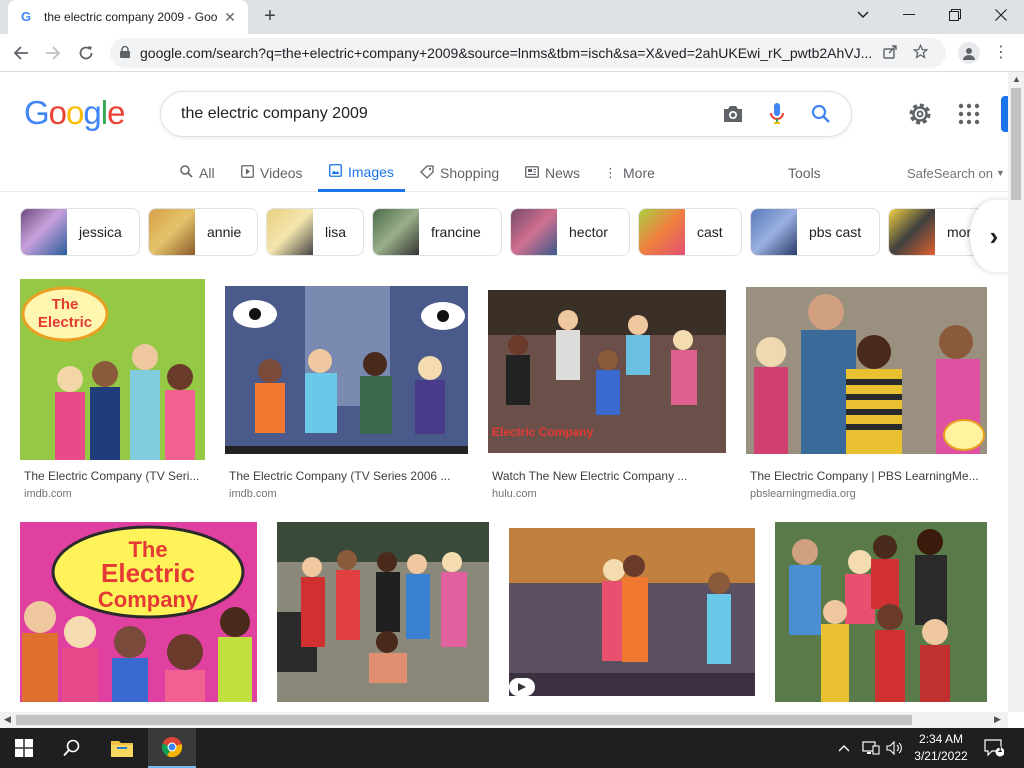  Describe the element at coordinates (72, 748) in the screenshot. I see `taskbar-search-icon` at that location.